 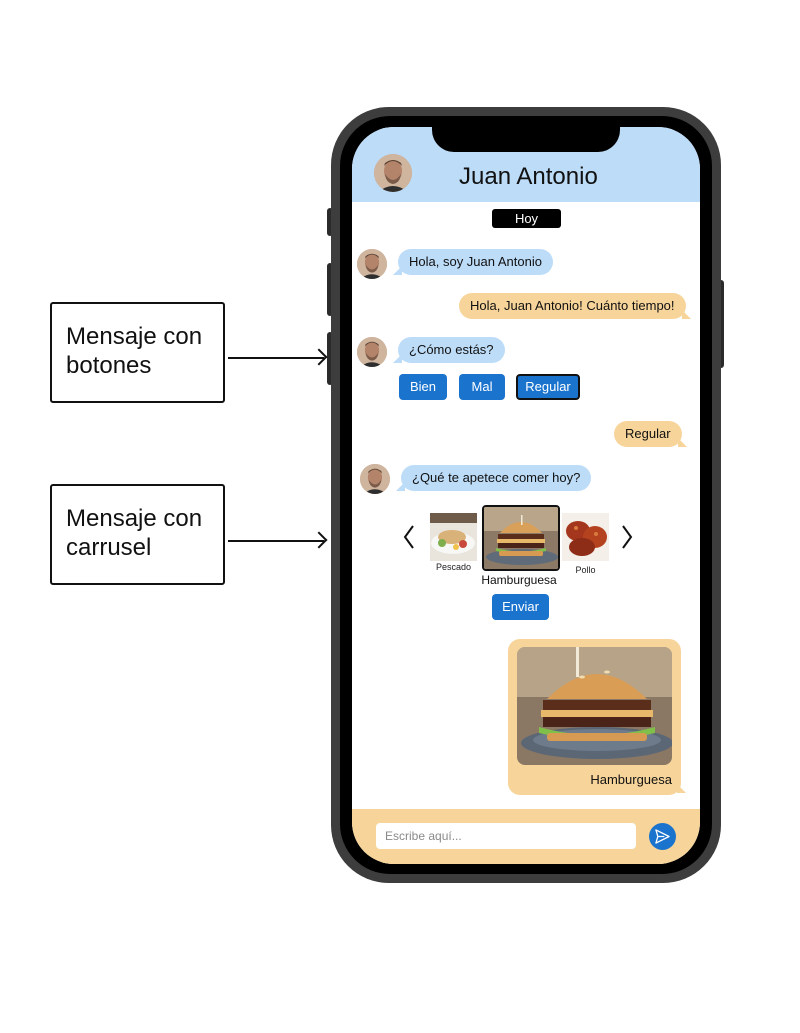 I want to click on carousel-item-pescado, so click(x=453, y=537).